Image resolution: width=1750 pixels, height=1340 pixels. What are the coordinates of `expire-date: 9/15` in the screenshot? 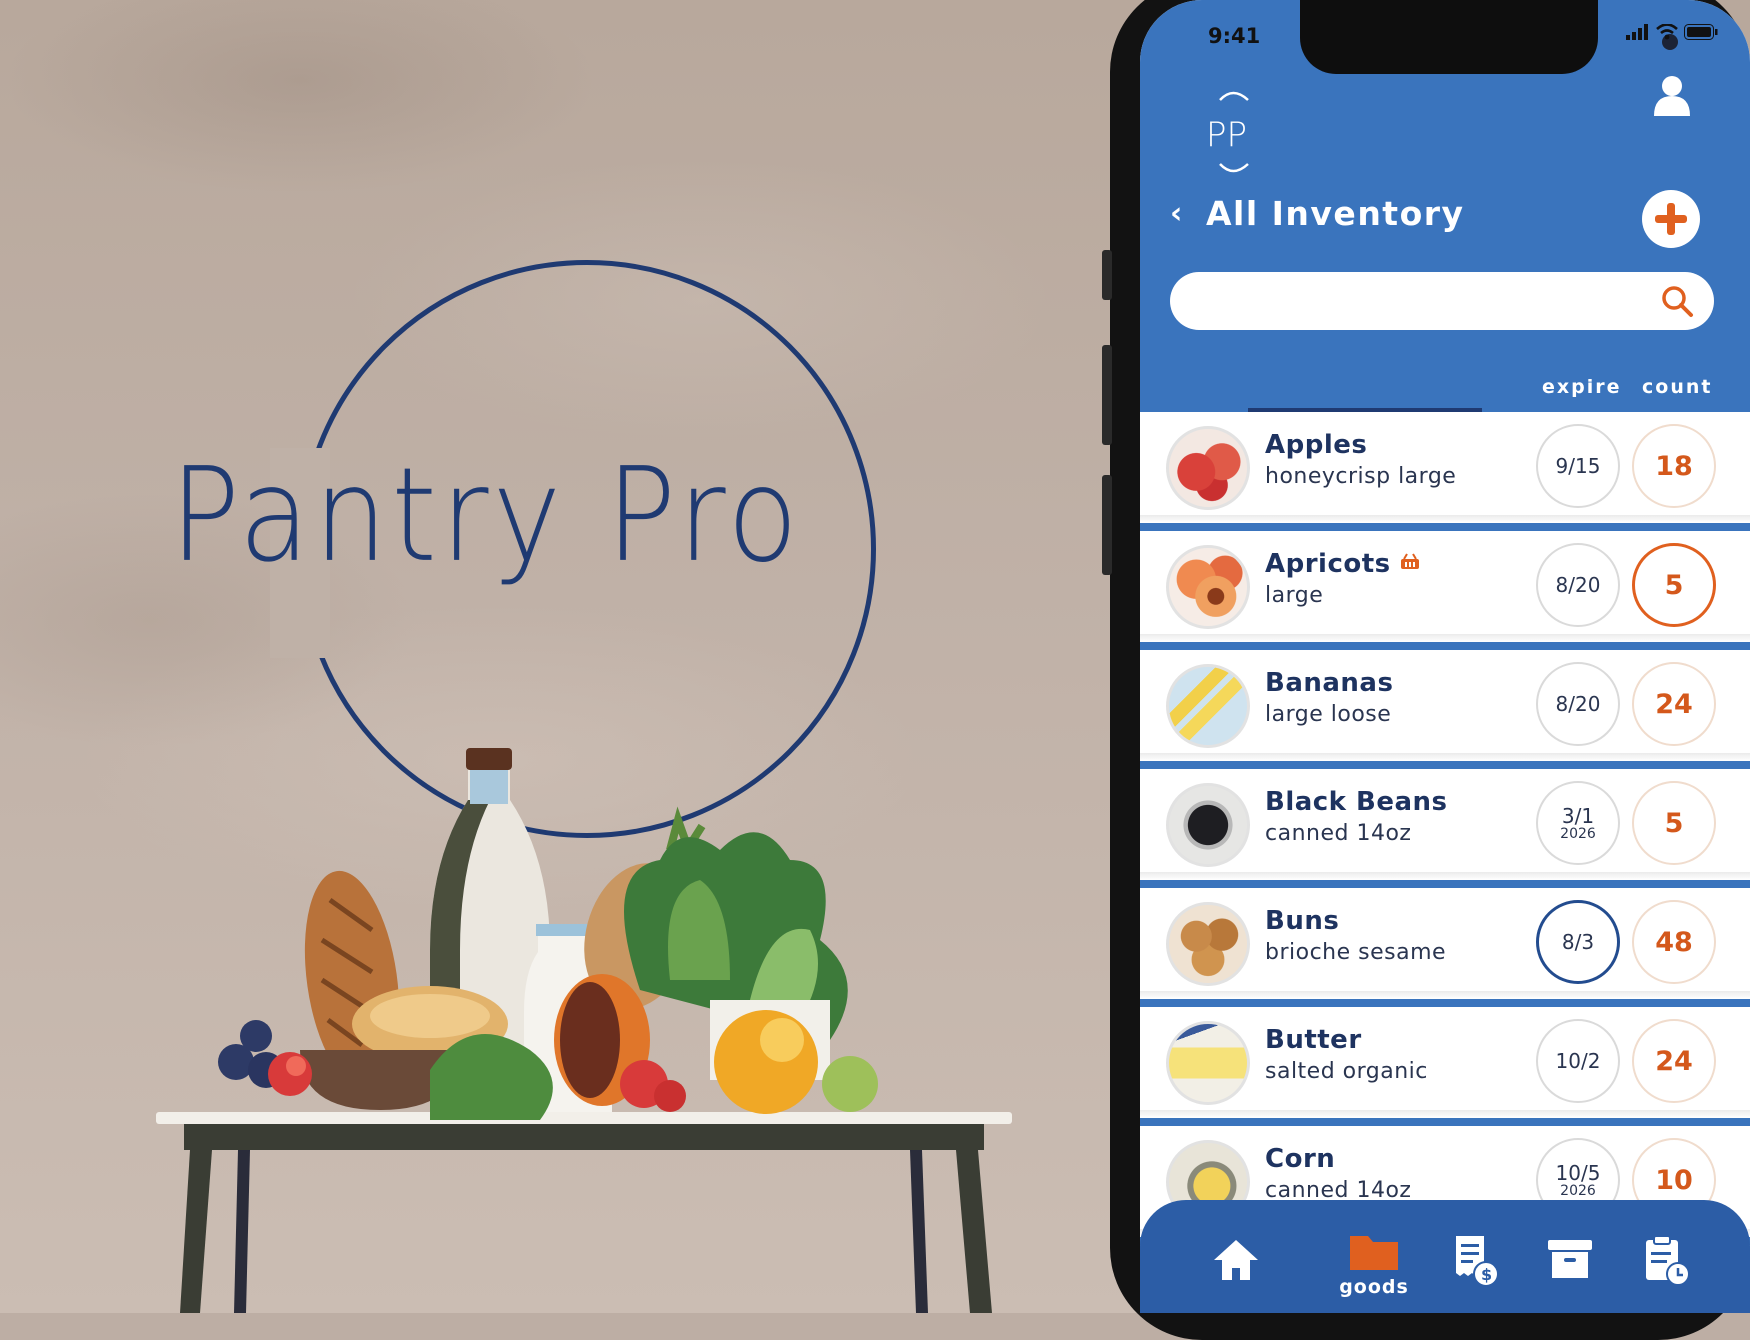 It's located at (1578, 466).